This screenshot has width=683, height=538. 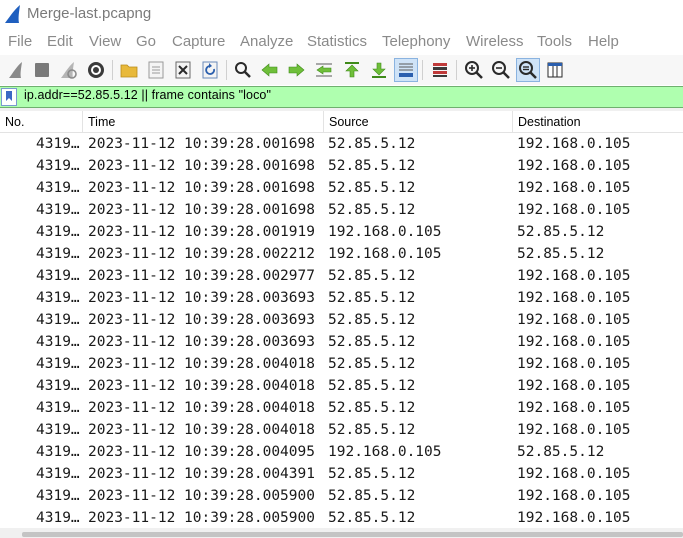 I want to click on cell-time: 2023-11-12 10:39:28.001919, so click(x=201, y=232).